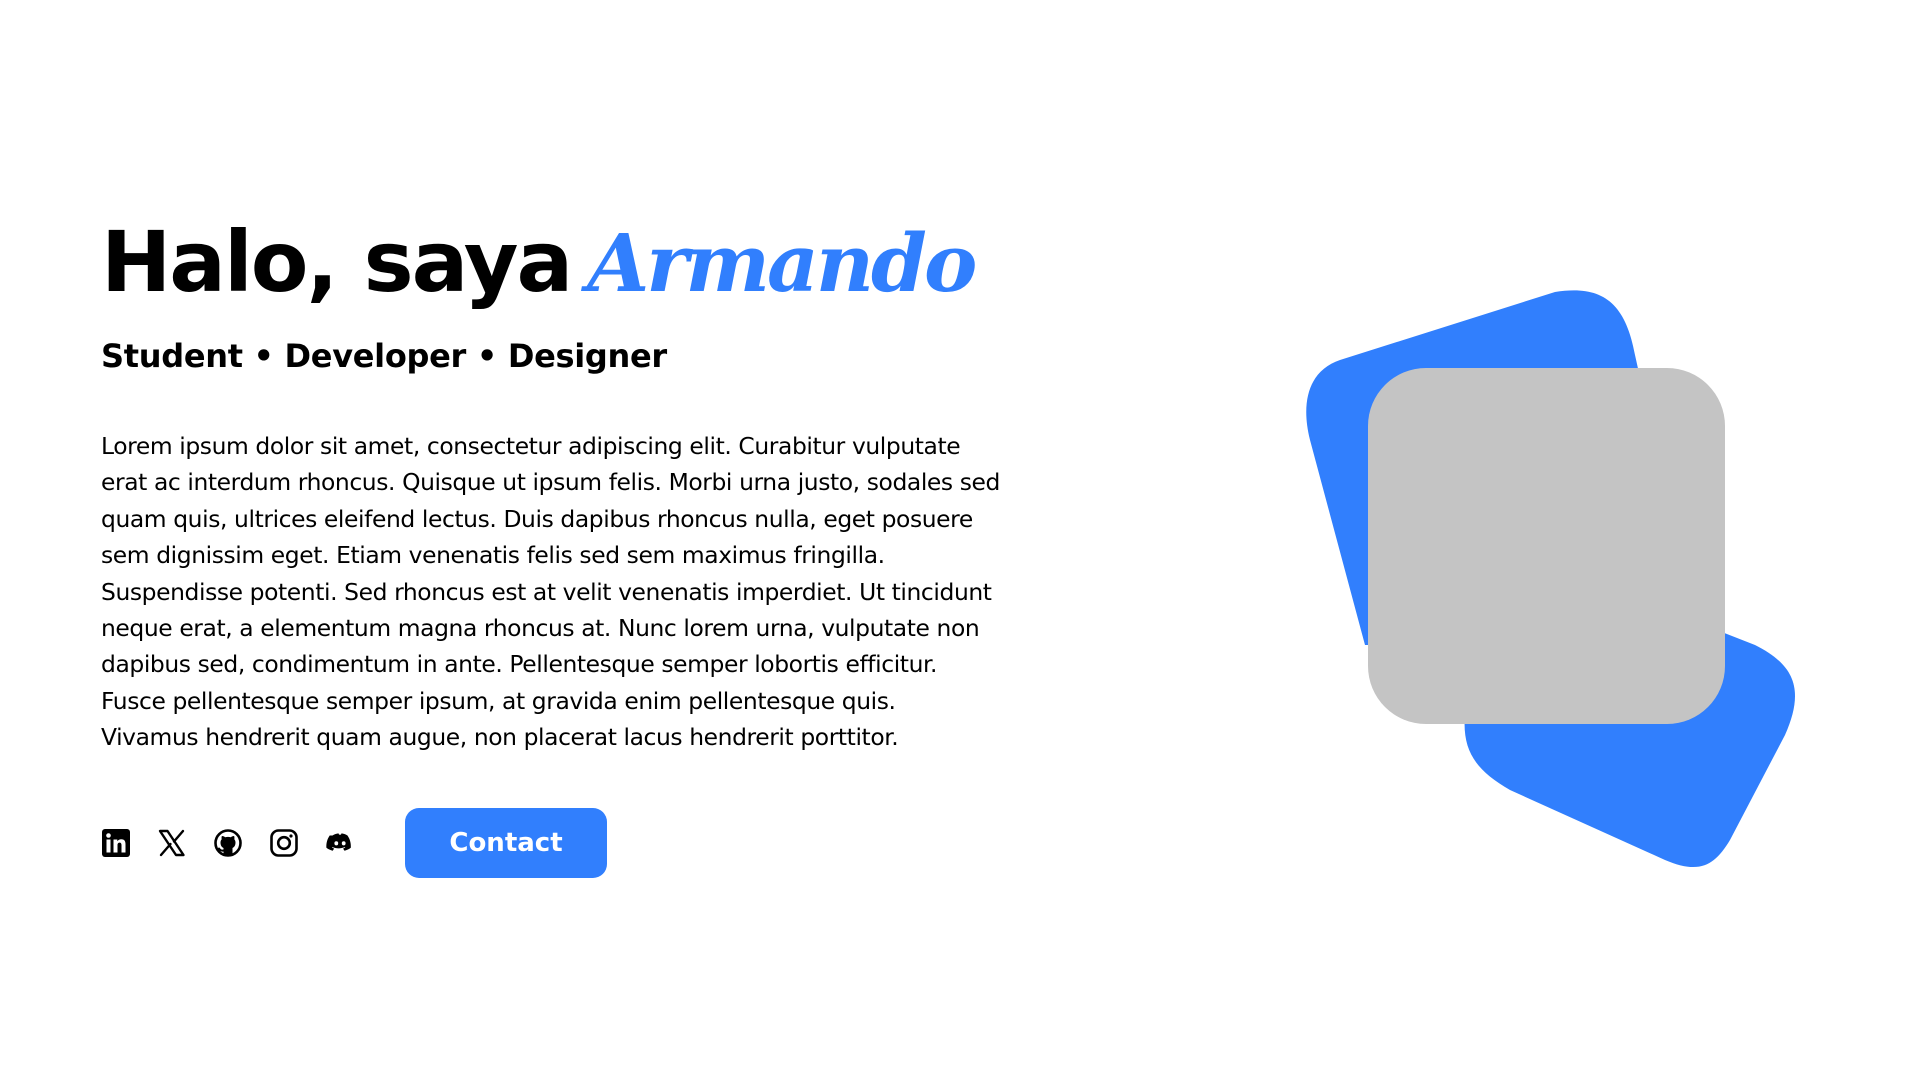 The image size is (1920, 1080). I want to click on hero-title: Halo, saya Armando, so click(591, 262).